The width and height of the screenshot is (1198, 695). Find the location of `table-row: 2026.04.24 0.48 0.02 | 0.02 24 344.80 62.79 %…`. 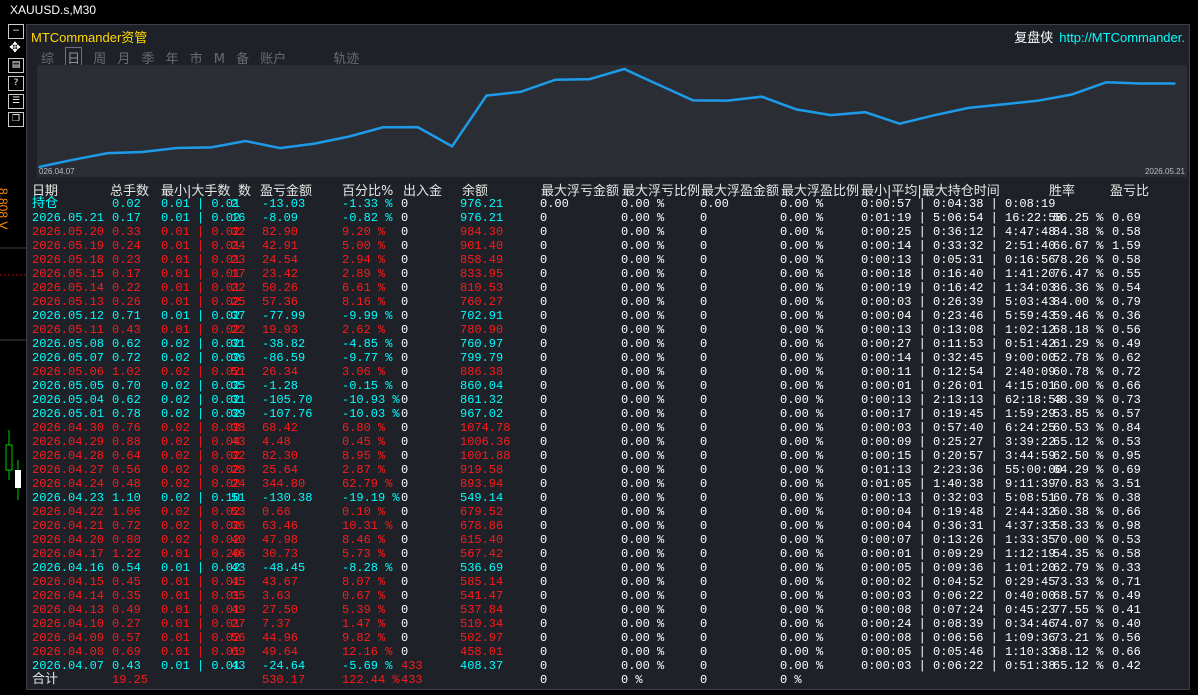

table-row: 2026.04.24 0.48 0.02 | 0.02 24 344.80 62.79 %… is located at coordinates (607, 484).